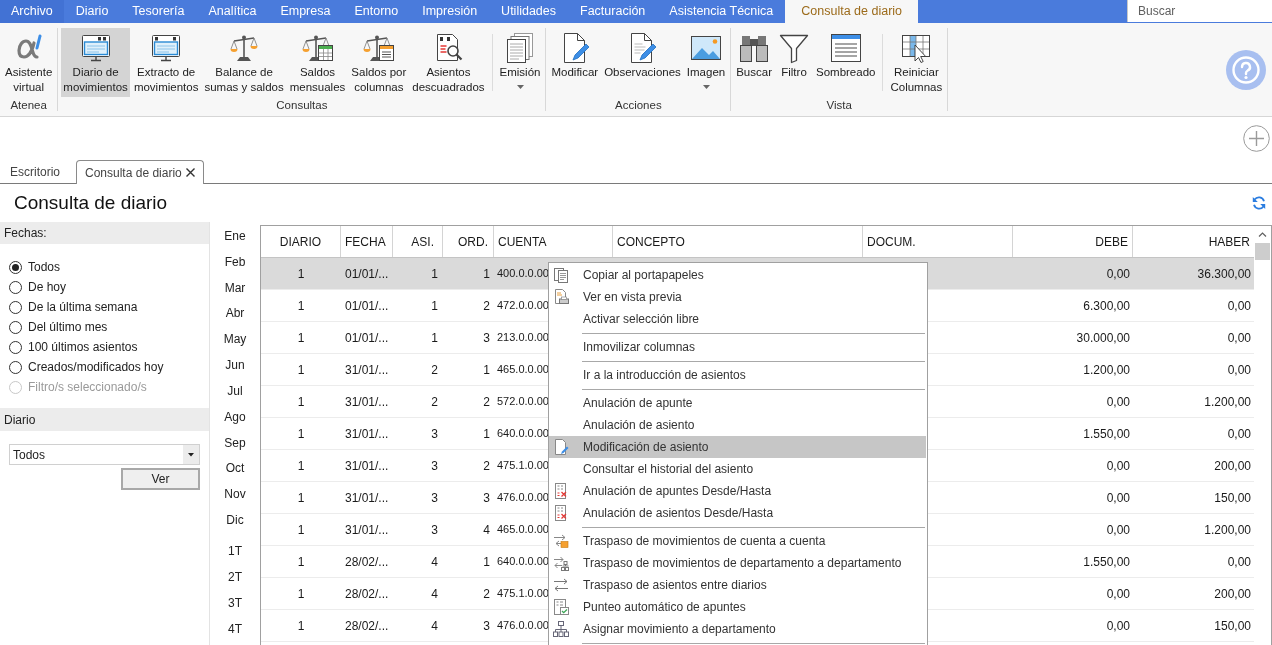 This screenshot has height=645, width=1272. What do you see at coordinates (1106, 306) in the screenshot?
I see `table-cell-text: 6.300,00` at bounding box center [1106, 306].